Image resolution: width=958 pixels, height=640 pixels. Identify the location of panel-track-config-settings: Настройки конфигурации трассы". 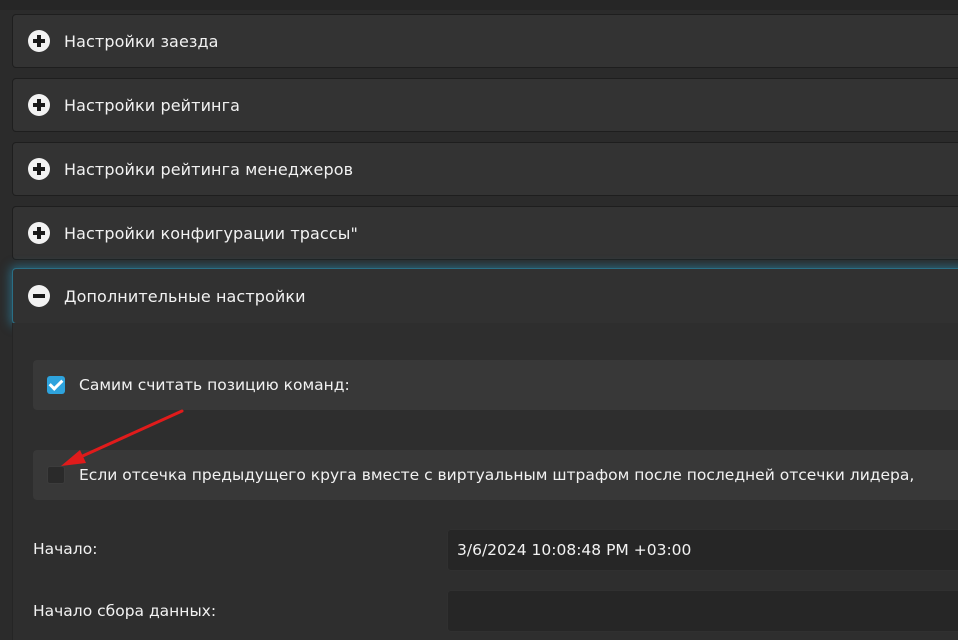
(485, 233).